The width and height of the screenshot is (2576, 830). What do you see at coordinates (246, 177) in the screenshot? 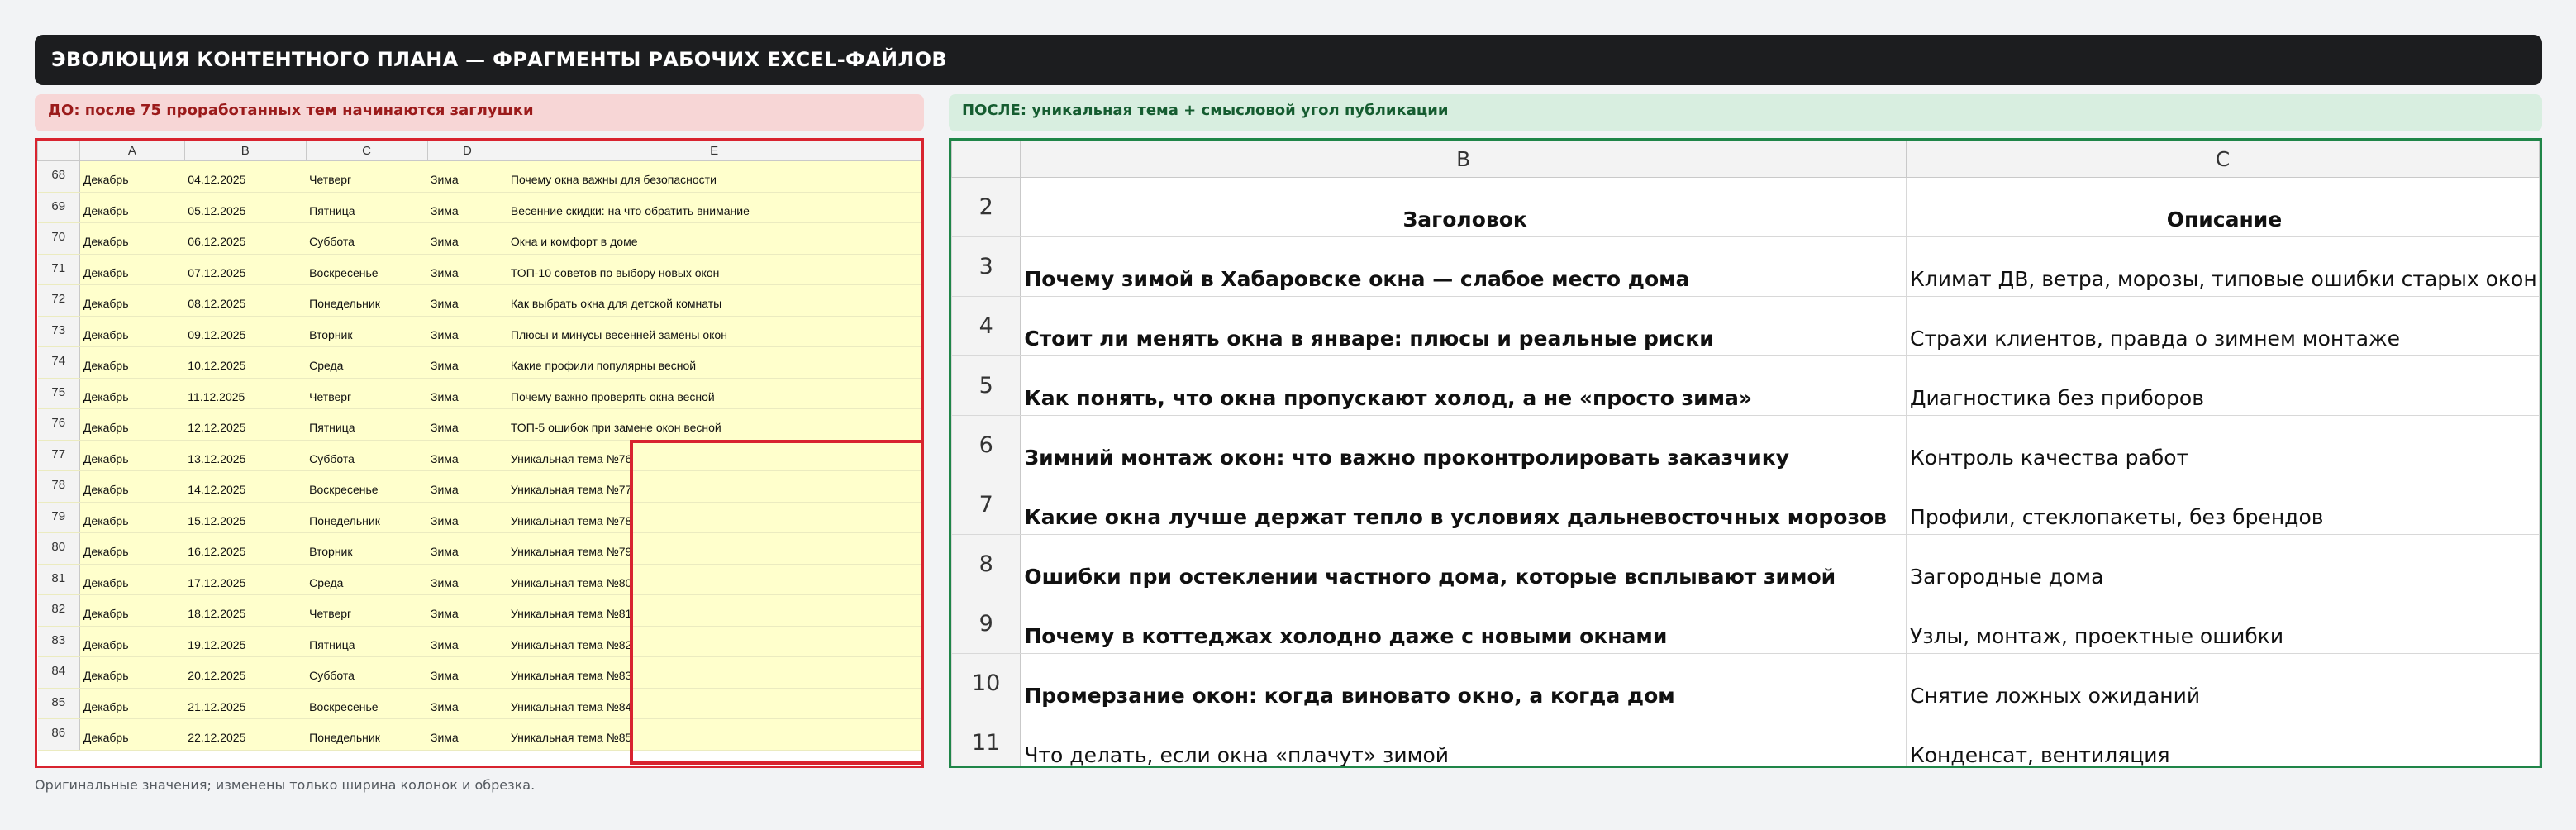
I see `cell-b: 04.12.2025` at bounding box center [246, 177].